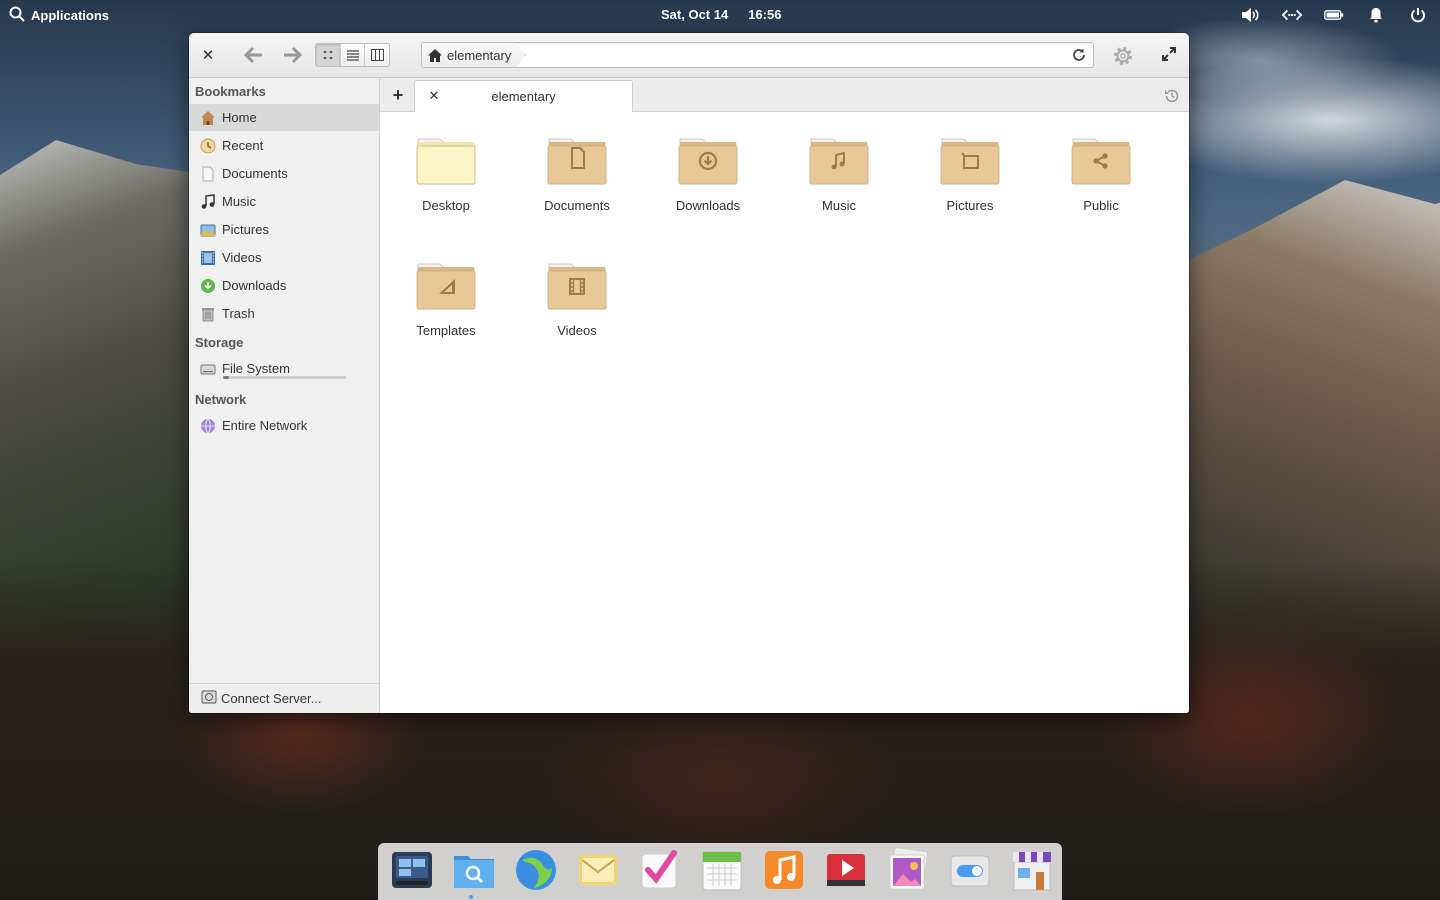 Image resolution: width=1440 pixels, height=900 pixels. Describe the element at coordinates (284, 229) in the screenshot. I see `sidebar-item-pictures: Pictures` at that location.